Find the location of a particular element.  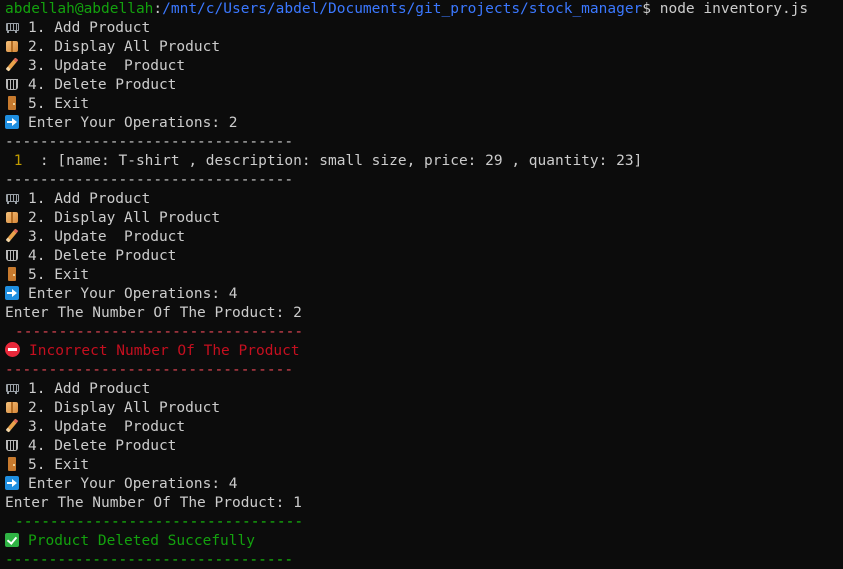

operation-input: 2 is located at coordinates (233, 123).